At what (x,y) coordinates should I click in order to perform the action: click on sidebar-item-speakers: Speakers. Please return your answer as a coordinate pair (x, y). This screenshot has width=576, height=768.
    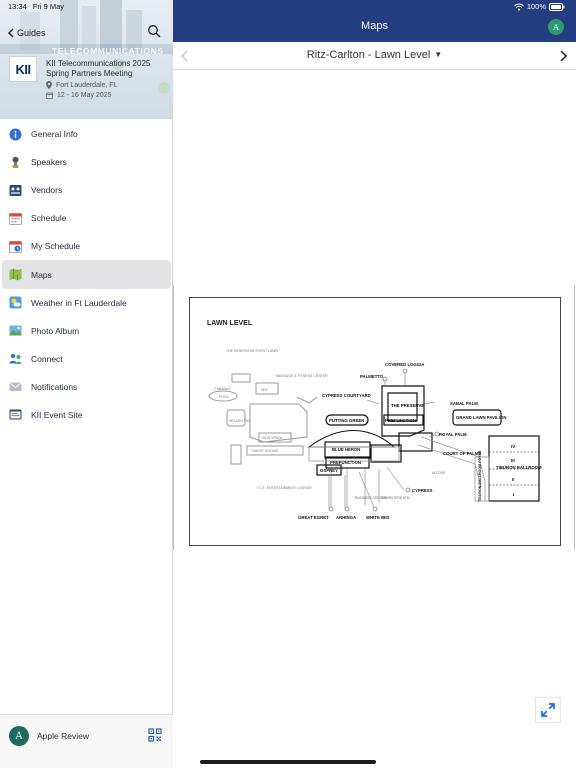
    Looking at the image, I should click on (86, 162).